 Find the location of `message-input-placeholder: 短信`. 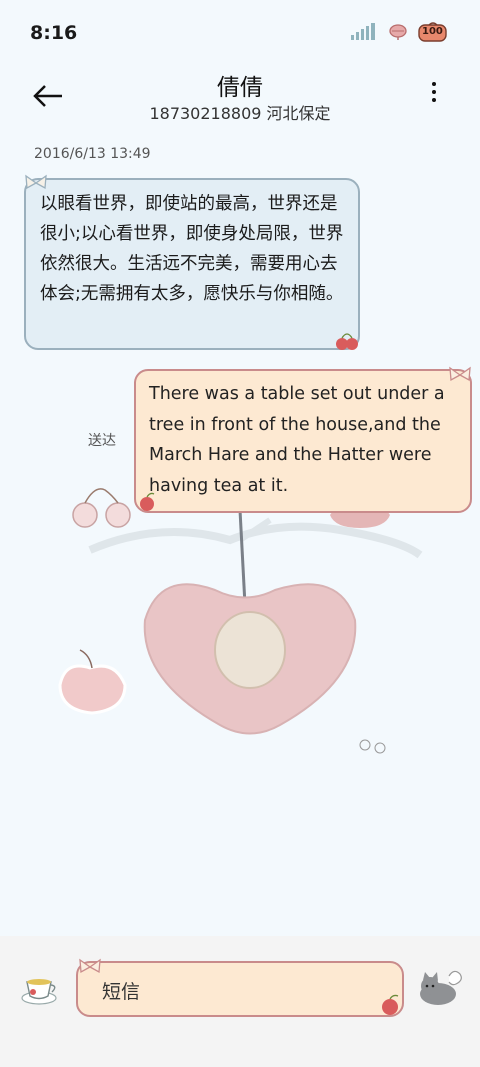

message-input-placeholder: 短信 is located at coordinates (121, 992).